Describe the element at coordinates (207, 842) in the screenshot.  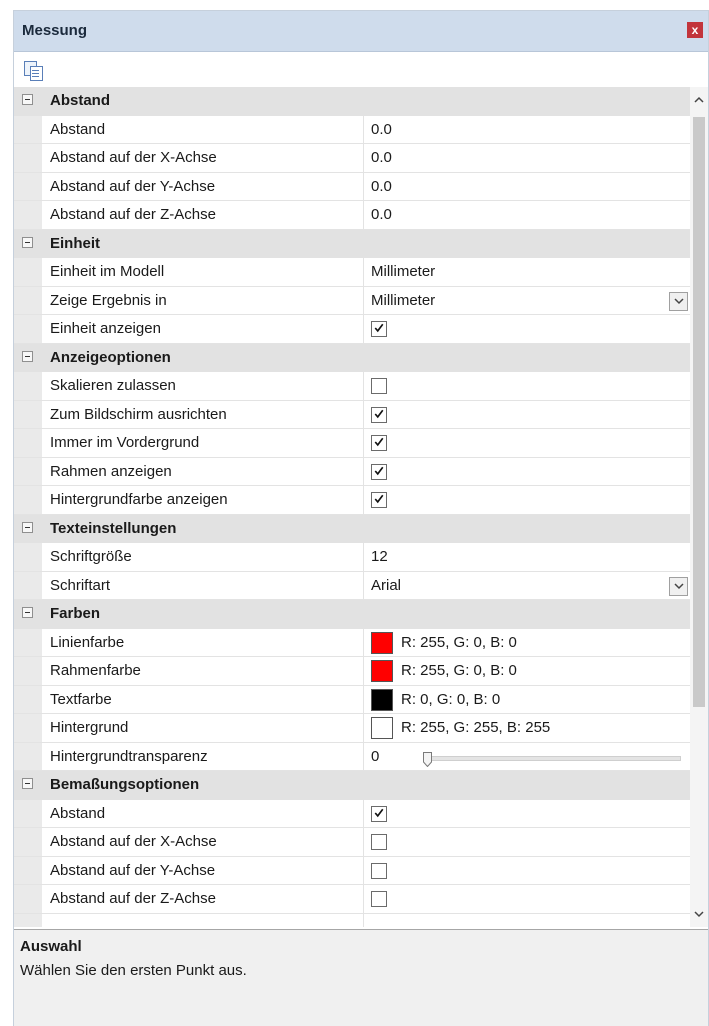
I see `property-name: Abstand auf der X-Achse` at that location.